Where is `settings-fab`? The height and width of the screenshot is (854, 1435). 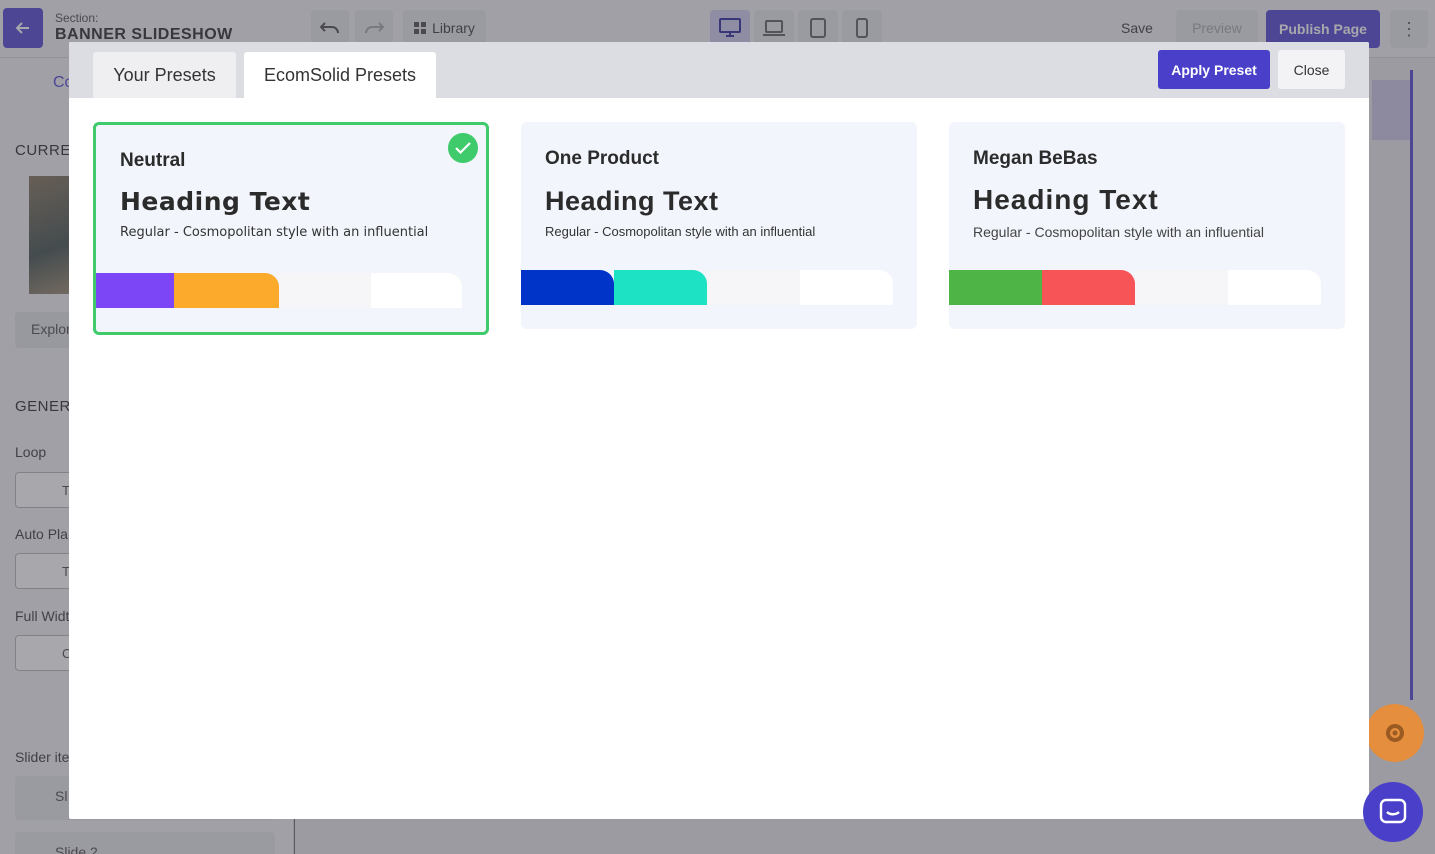 settings-fab is located at coordinates (1395, 733).